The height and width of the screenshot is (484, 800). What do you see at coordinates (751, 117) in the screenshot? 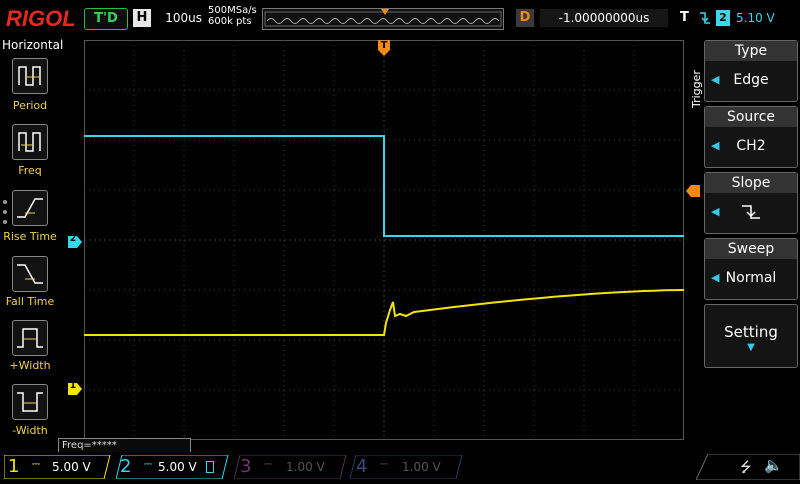
I see `source-title: Source` at bounding box center [751, 117].